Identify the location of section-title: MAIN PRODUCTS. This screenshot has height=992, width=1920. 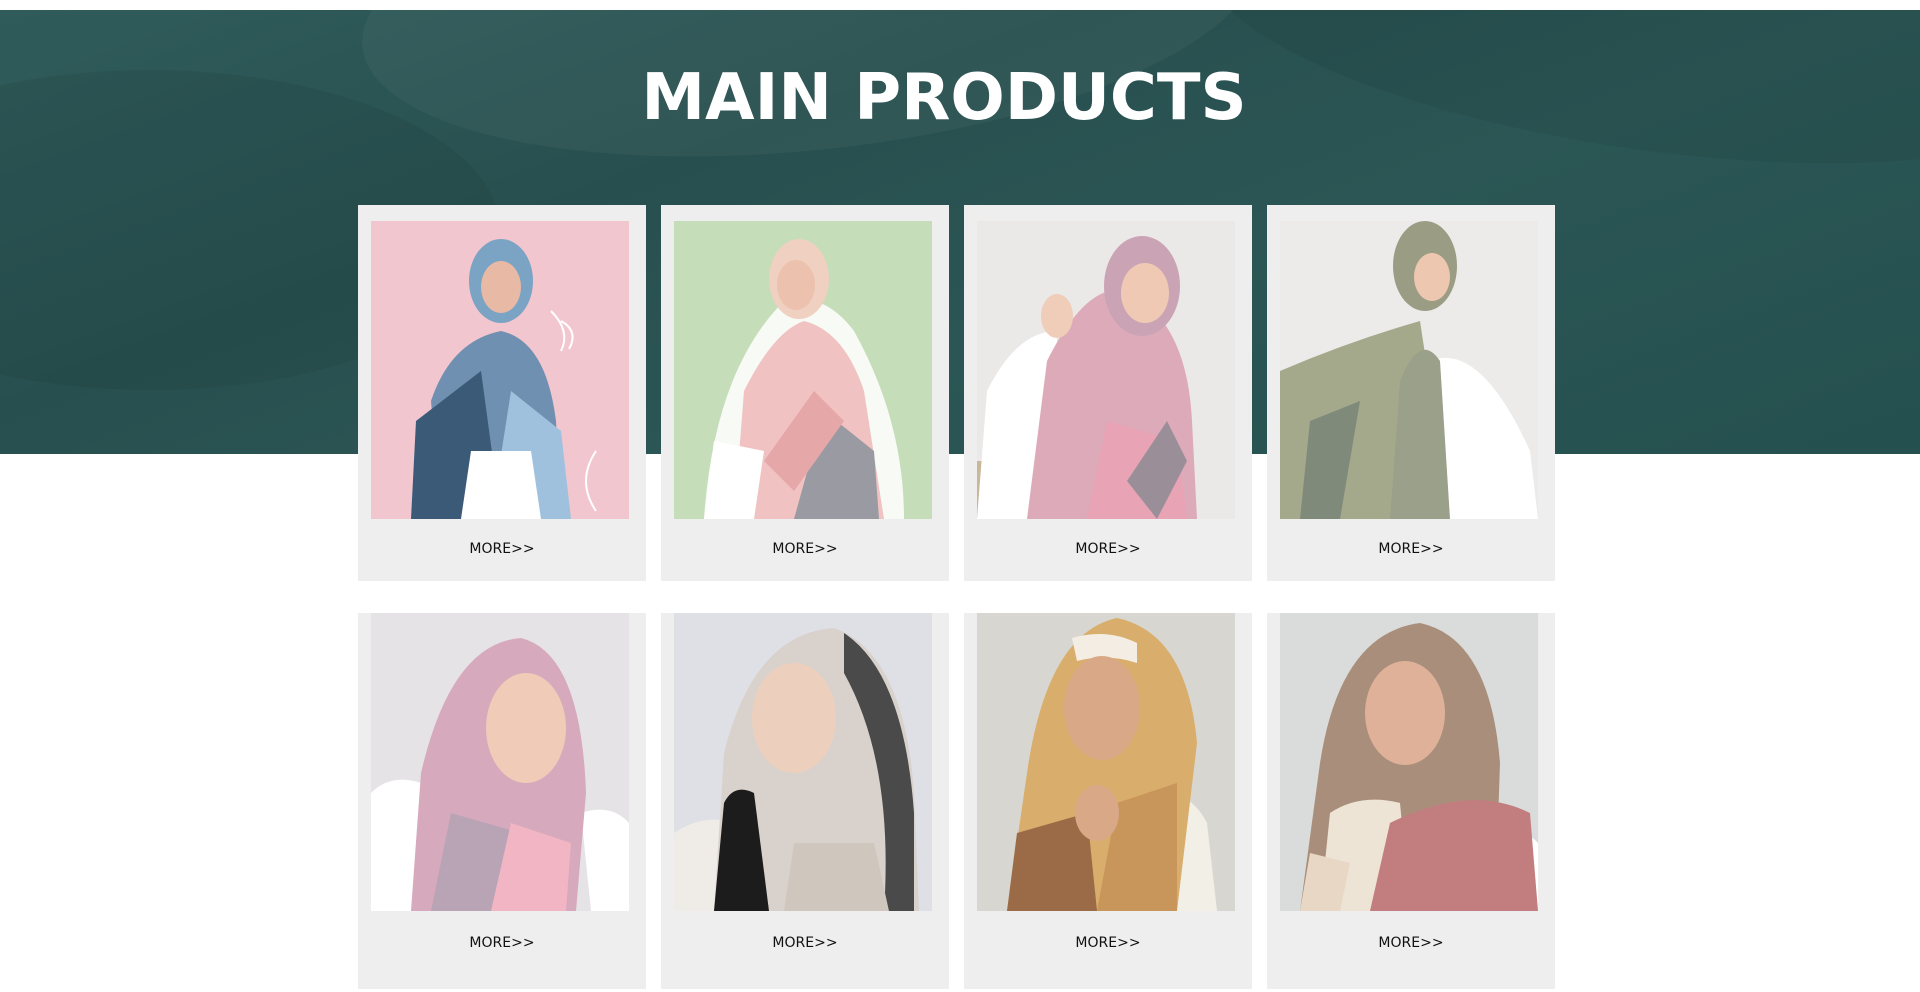
(944, 98).